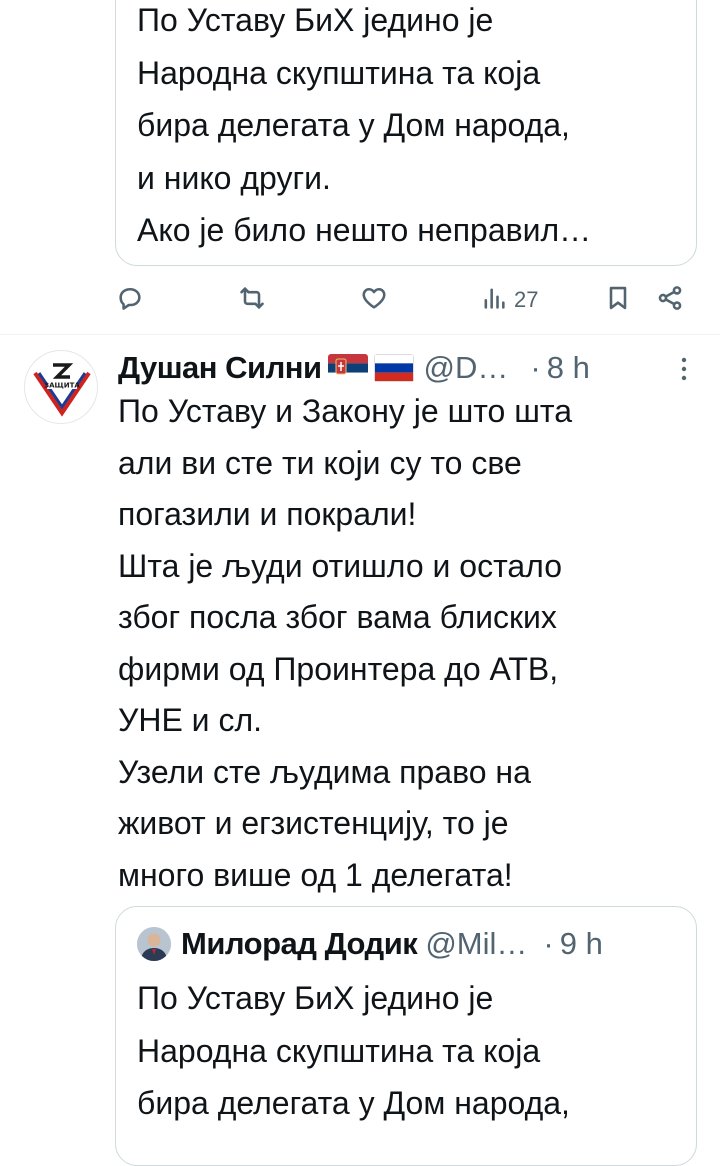  What do you see at coordinates (393, 368) in the screenshot?
I see `russia-flag-icon` at bounding box center [393, 368].